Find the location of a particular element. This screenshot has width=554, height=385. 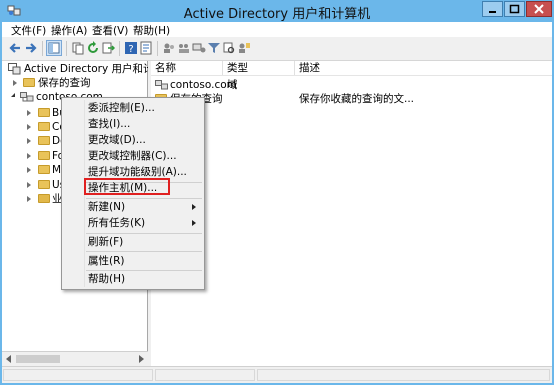

menu-help: 帮助(H) is located at coordinates (151, 30).